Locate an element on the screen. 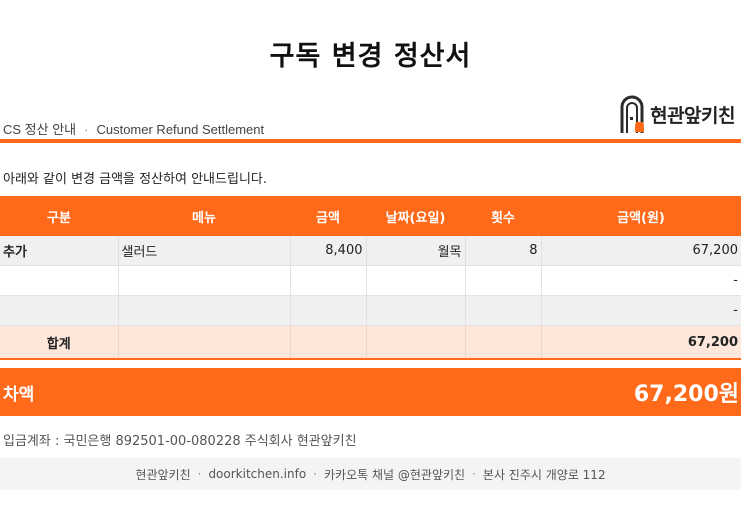 The height and width of the screenshot is (518, 741). table-row: 추가 샐러드 8,400 월목 8 67,200 is located at coordinates (370, 251).